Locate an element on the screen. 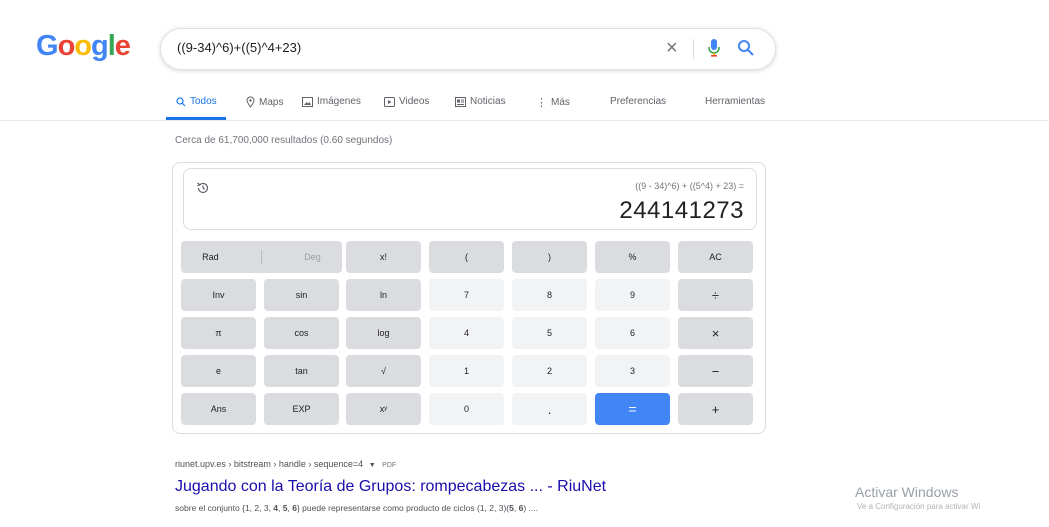 This screenshot has width=1049, height=527. add-key: + is located at coordinates (715, 409).